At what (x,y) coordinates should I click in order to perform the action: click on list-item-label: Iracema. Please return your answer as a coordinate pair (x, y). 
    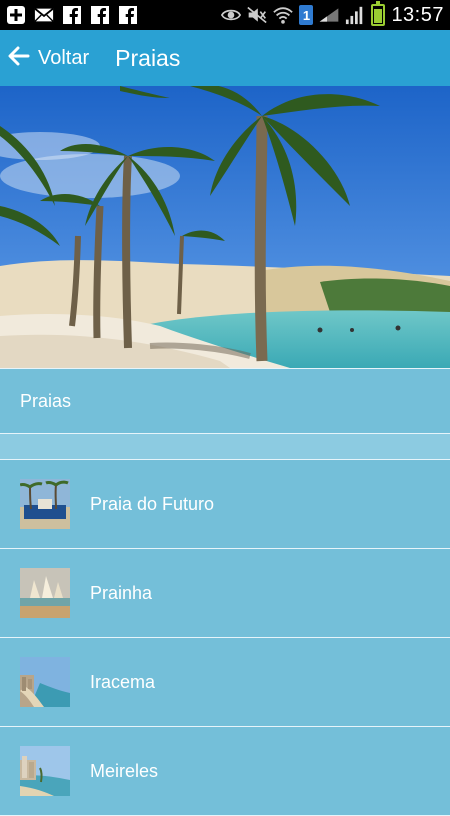
    Looking at the image, I should click on (123, 681).